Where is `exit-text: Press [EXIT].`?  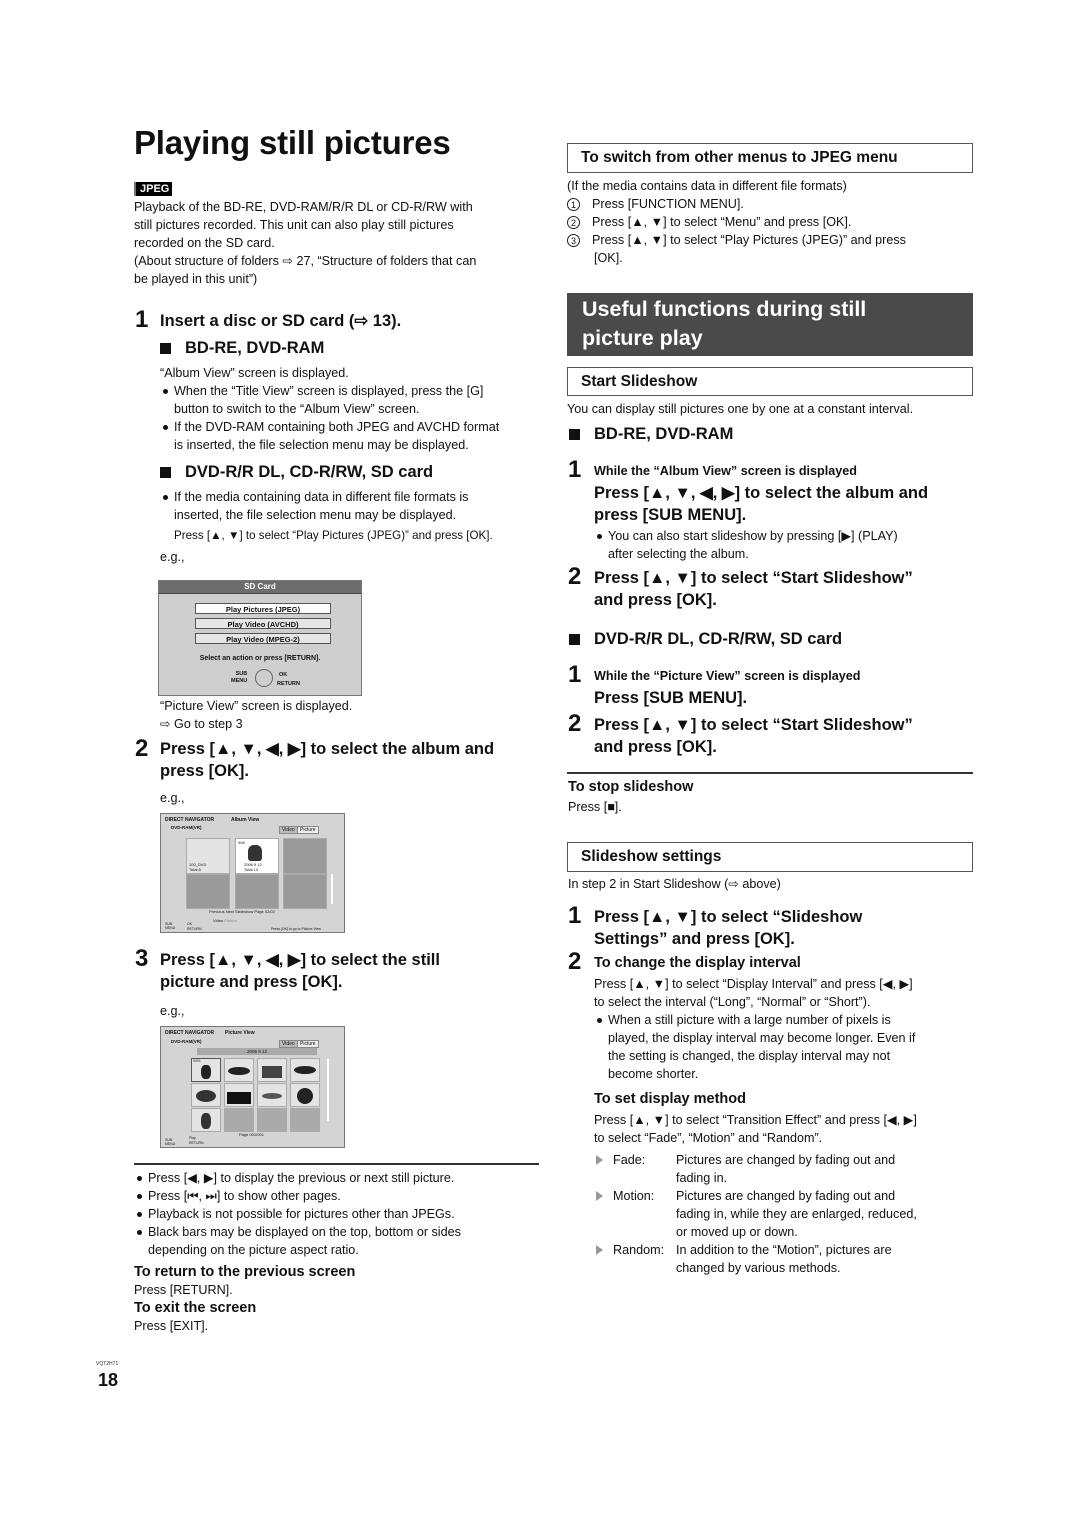
exit-text: Press [EXIT]. is located at coordinates (171, 1326).